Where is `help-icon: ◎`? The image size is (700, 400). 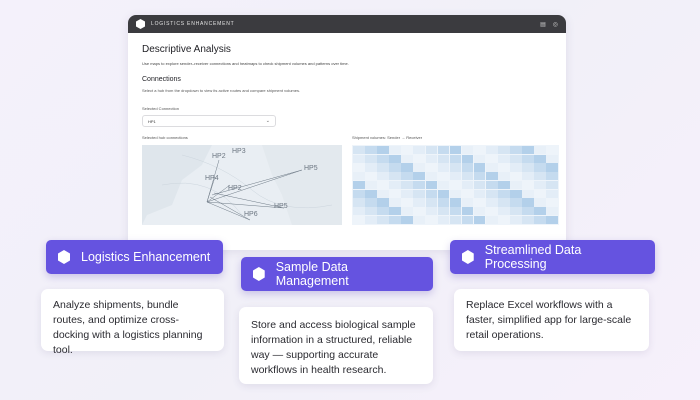
help-icon: ◎ is located at coordinates (555, 24).